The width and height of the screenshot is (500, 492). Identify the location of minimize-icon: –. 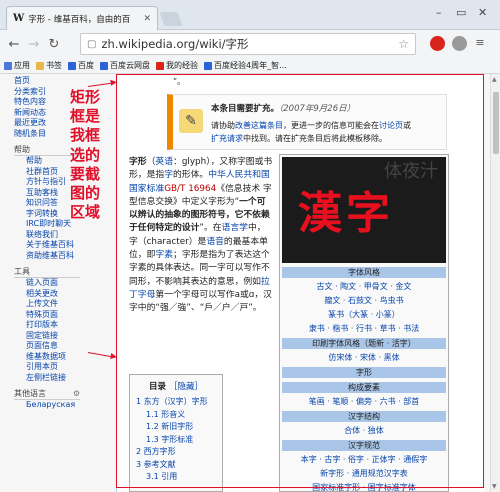
(439, 12).